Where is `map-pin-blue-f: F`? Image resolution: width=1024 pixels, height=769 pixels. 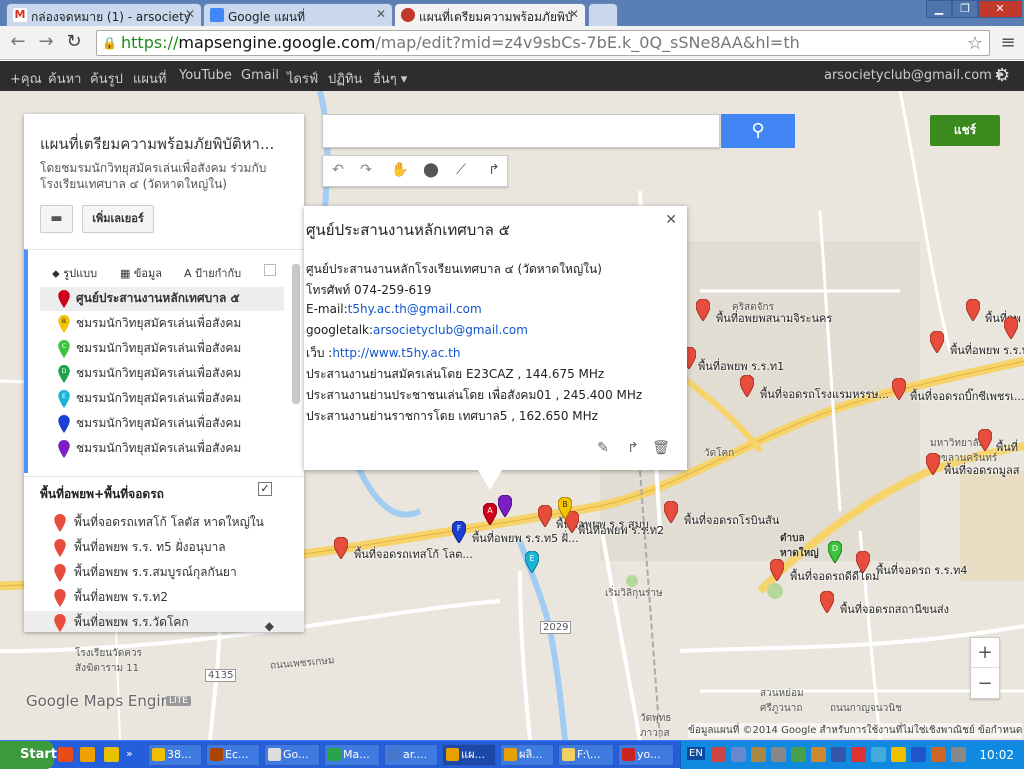 map-pin-blue-f: F is located at coordinates (459, 532).